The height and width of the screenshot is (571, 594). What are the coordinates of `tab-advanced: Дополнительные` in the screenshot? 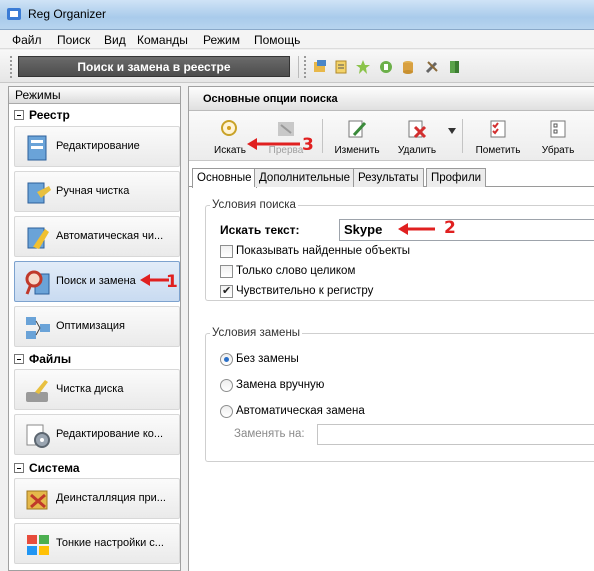 It's located at (305, 177).